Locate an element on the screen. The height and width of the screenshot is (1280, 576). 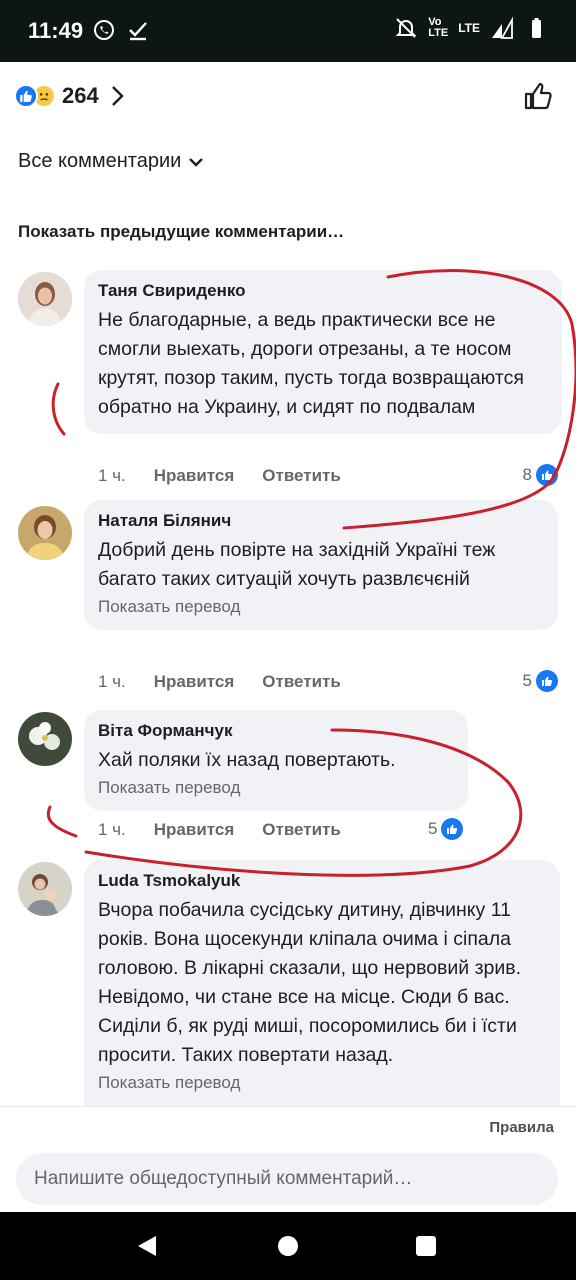
sort-dropdown: Все комментарии is located at coordinates (111, 161).